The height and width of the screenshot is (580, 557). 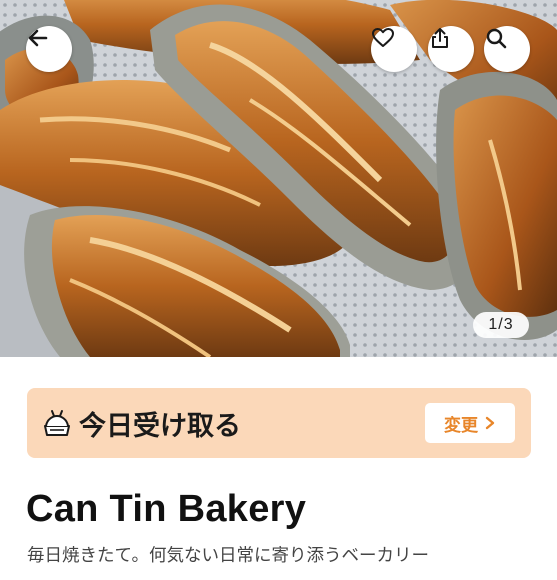 What do you see at coordinates (57, 423) in the screenshot?
I see `takeout-bag-icon` at bounding box center [57, 423].